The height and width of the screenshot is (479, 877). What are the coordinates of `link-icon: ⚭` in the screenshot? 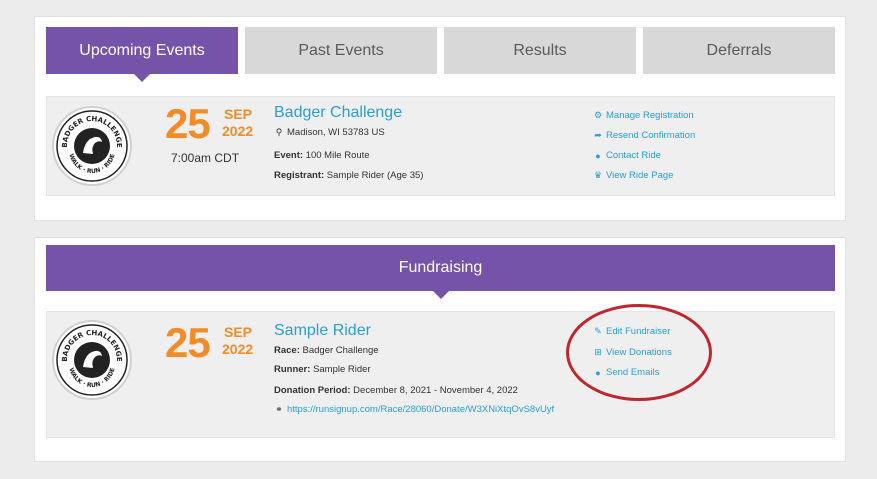 It's located at (279, 409).